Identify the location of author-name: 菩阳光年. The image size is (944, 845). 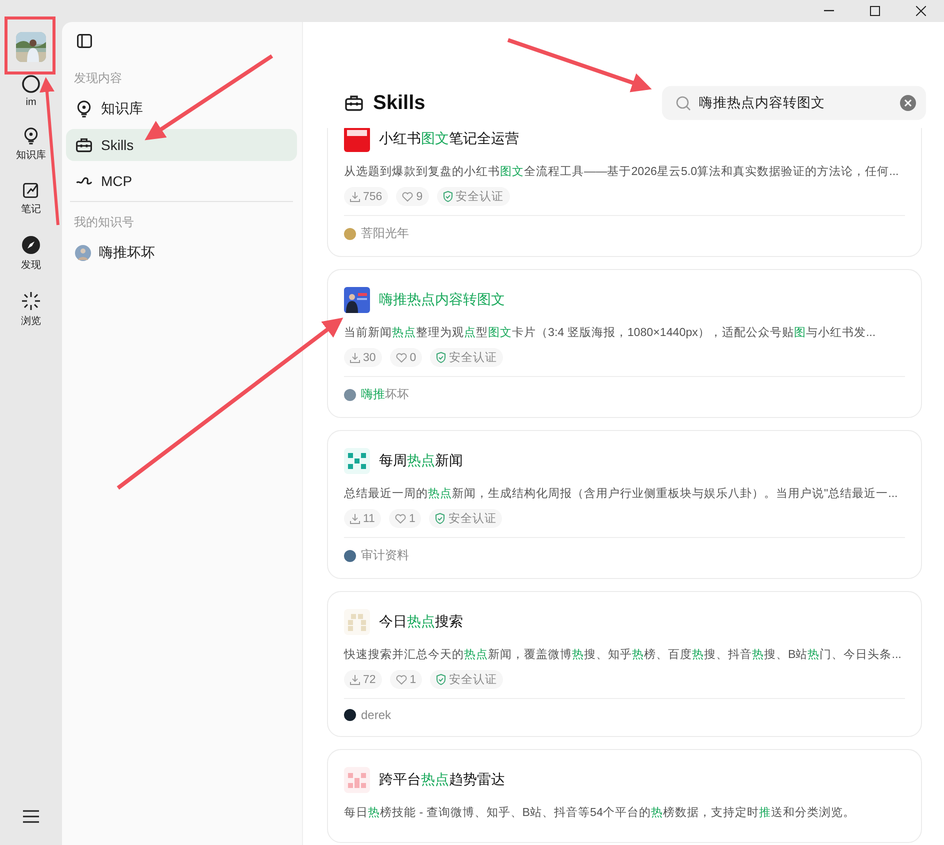
(385, 233).